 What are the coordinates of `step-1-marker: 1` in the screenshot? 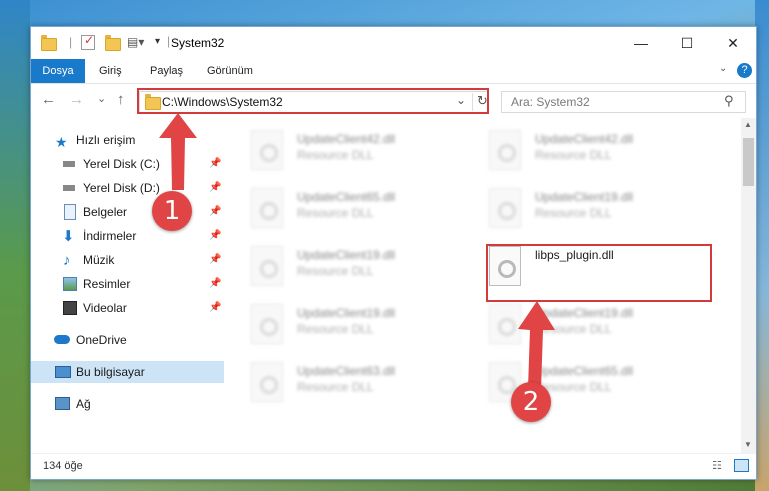 It's located at (172, 211).